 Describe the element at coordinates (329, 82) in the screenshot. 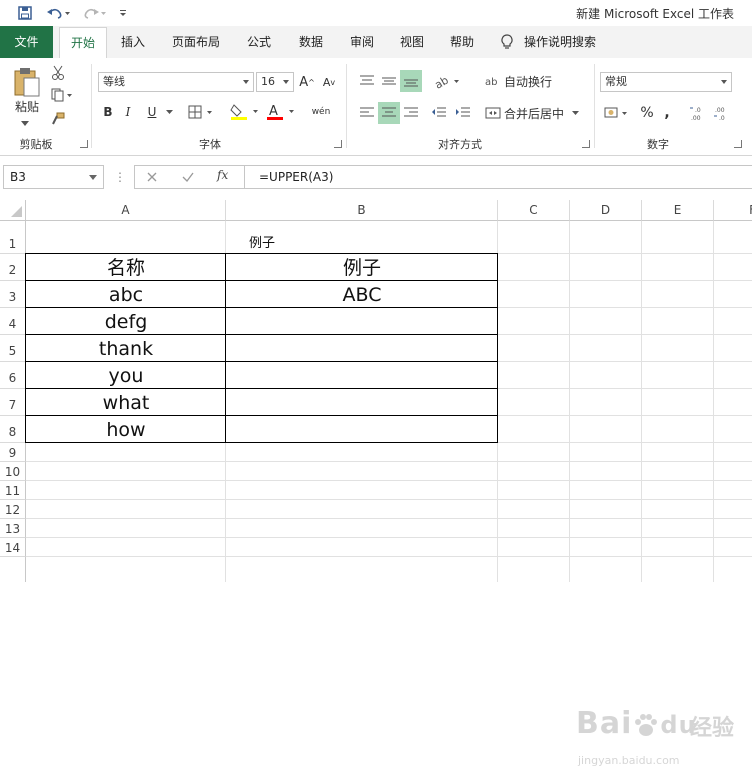

I see `decrease-font-button: Av` at that location.